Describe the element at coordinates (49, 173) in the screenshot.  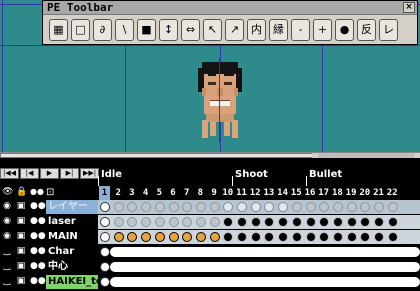
I see `play-icon: ▶` at that location.